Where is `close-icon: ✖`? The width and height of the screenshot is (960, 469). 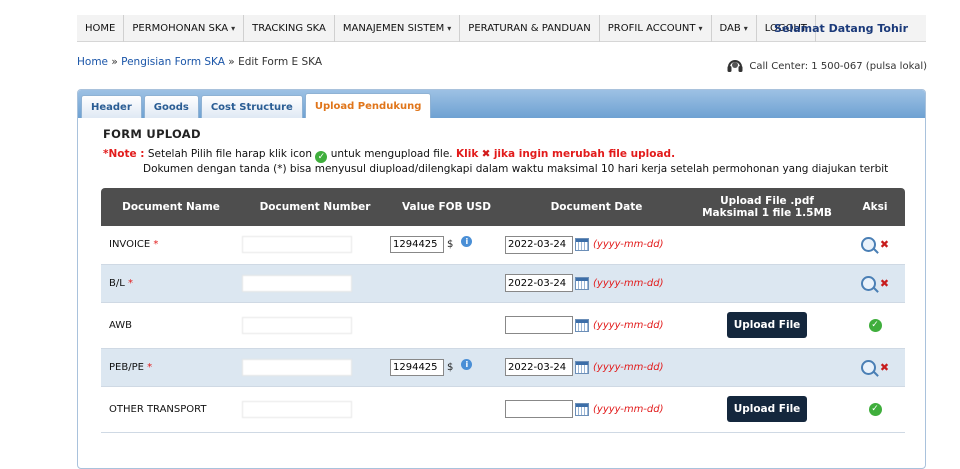
close-icon: ✖ is located at coordinates (486, 154).